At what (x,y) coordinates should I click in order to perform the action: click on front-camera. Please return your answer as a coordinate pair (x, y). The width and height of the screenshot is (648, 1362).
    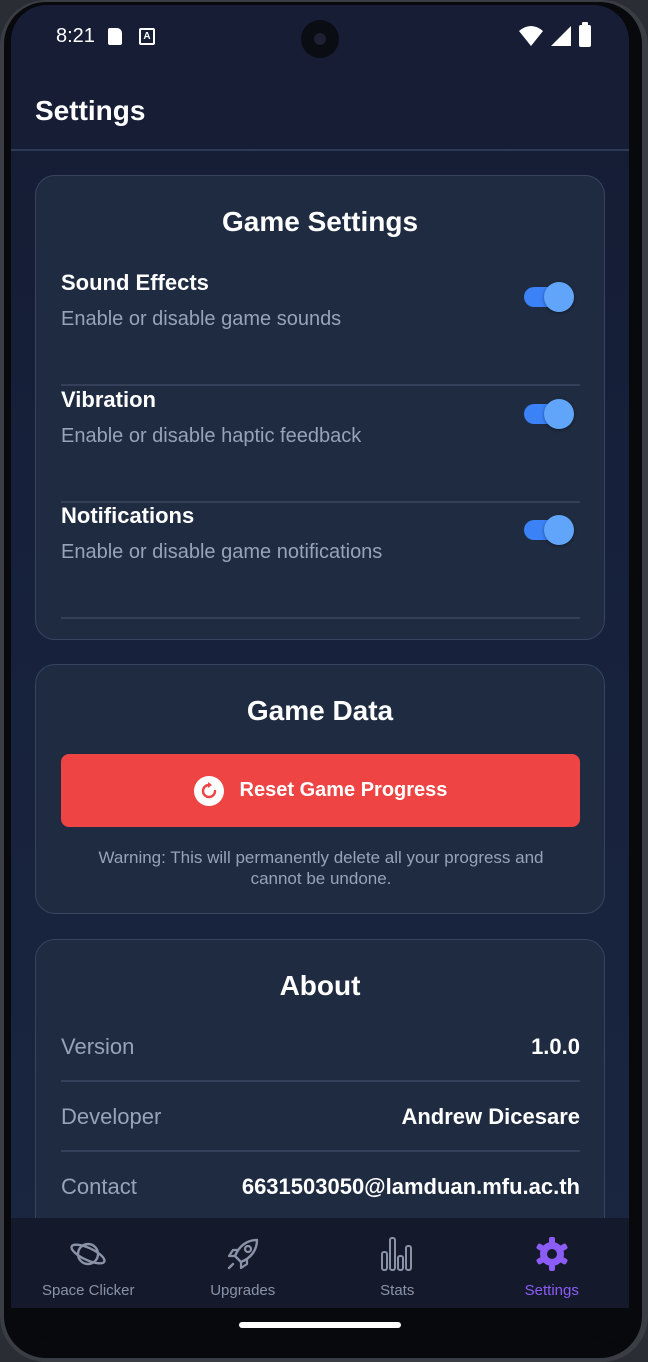
    Looking at the image, I should click on (320, 39).